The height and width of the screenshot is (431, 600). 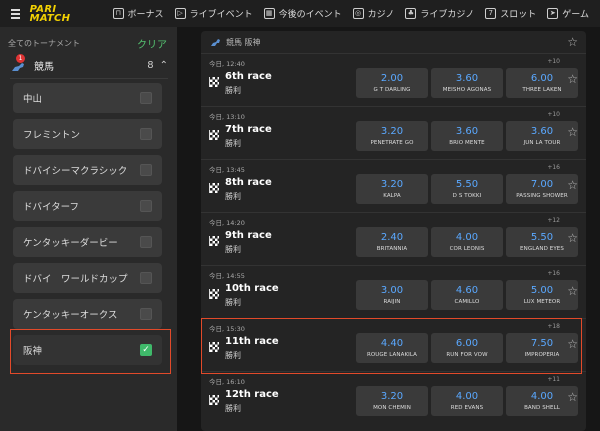 I want to click on slot-icon: 7, so click(x=491, y=13).